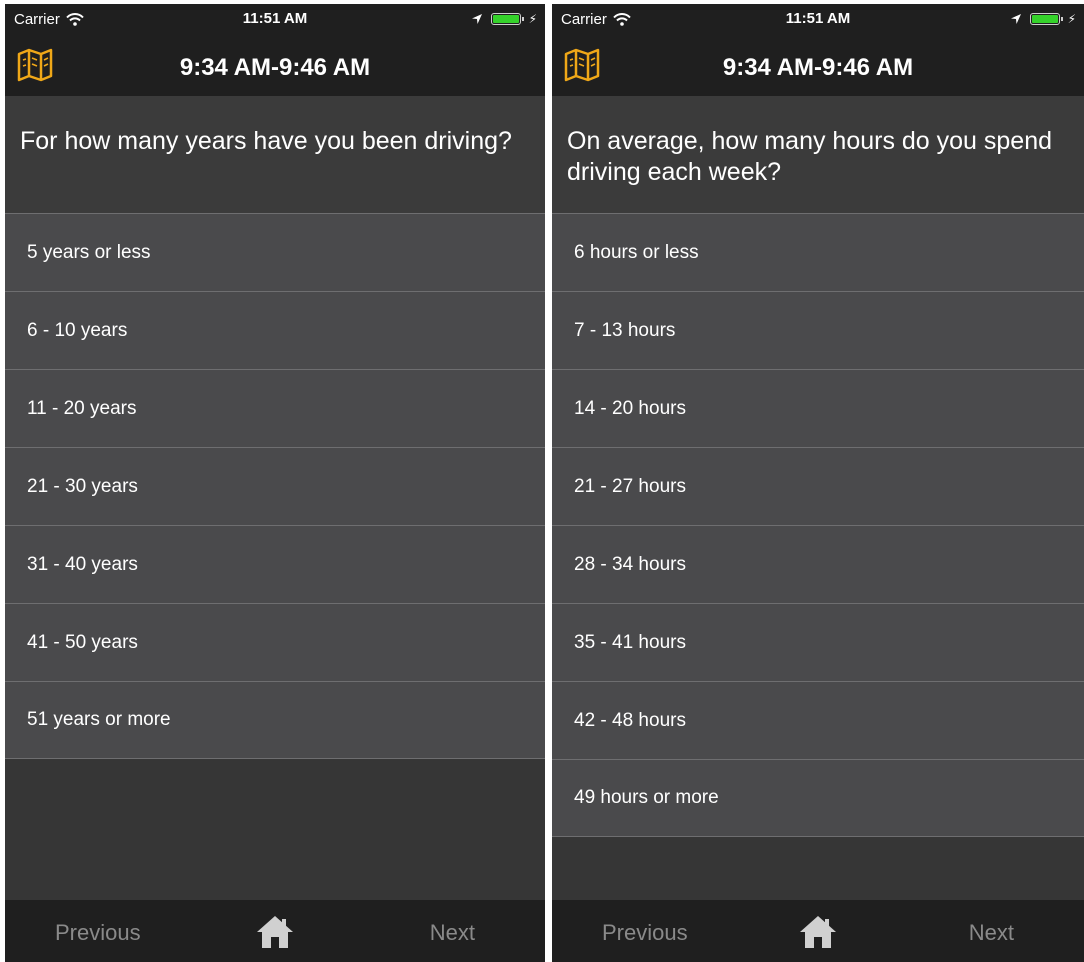 This screenshot has height=962, width=1084. What do you see at coordinates (818, 408) in the screenshot?
I see `answer-option: 14 - 20 hours` at bounding box center [818, 408].